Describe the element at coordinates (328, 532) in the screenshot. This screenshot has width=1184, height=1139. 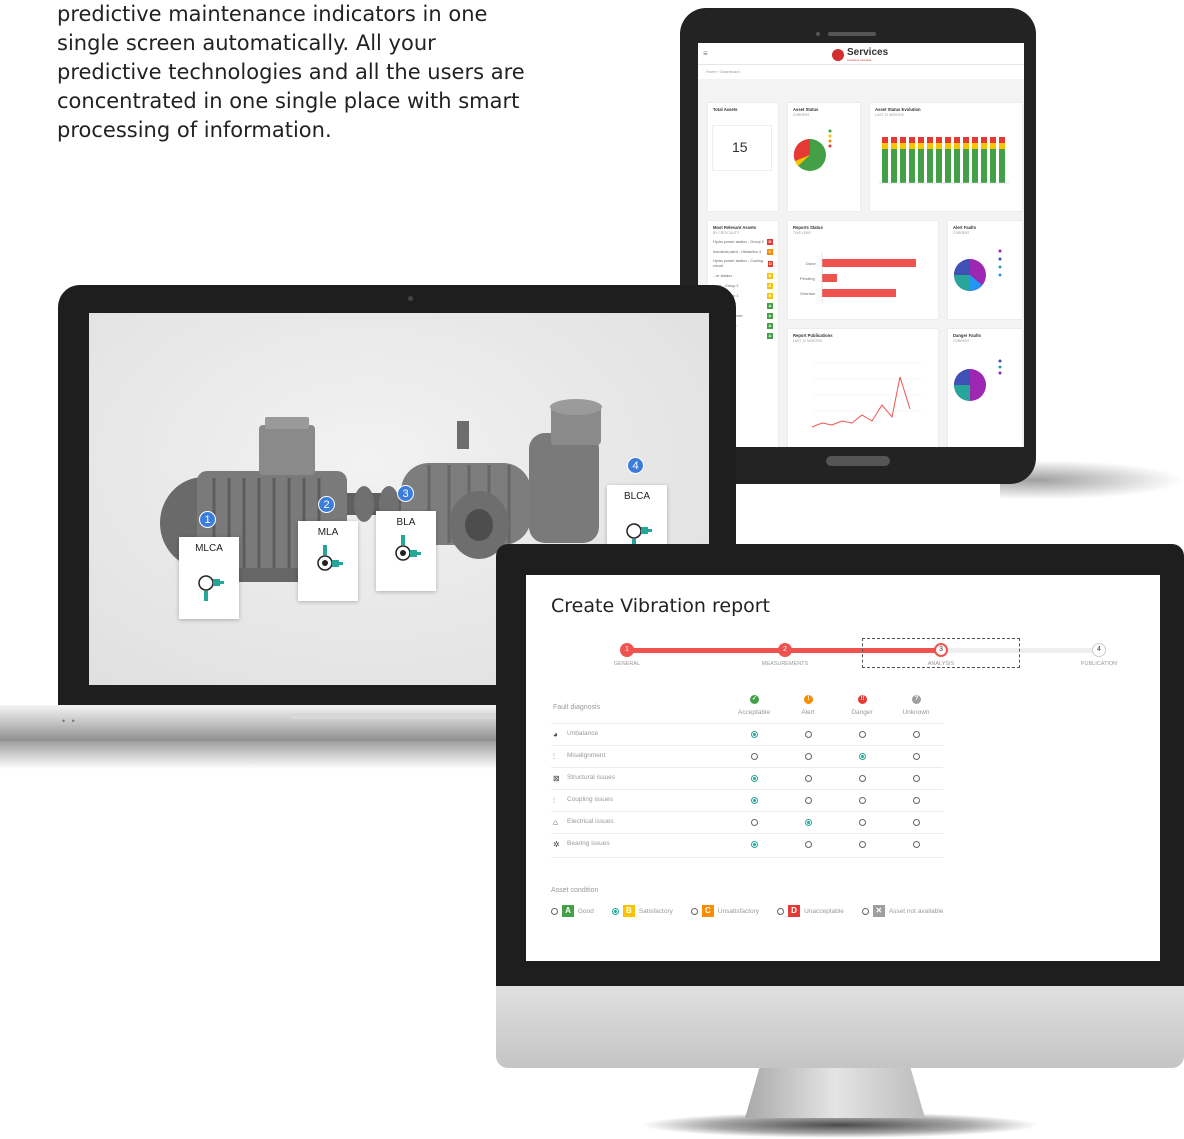
I see `sensor-label: MLA` at that location.